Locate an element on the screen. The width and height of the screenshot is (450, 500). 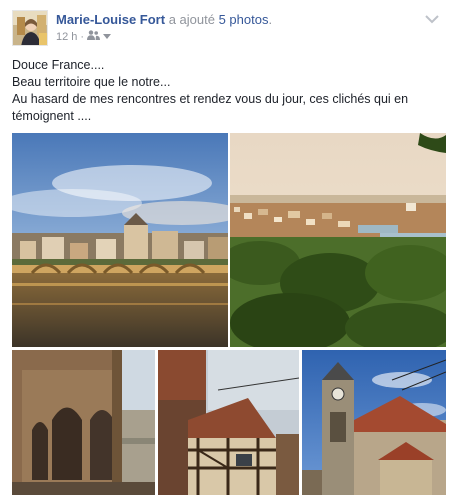
author-name-link: Marie-Louise Fort is located at coordinates (110, 19).